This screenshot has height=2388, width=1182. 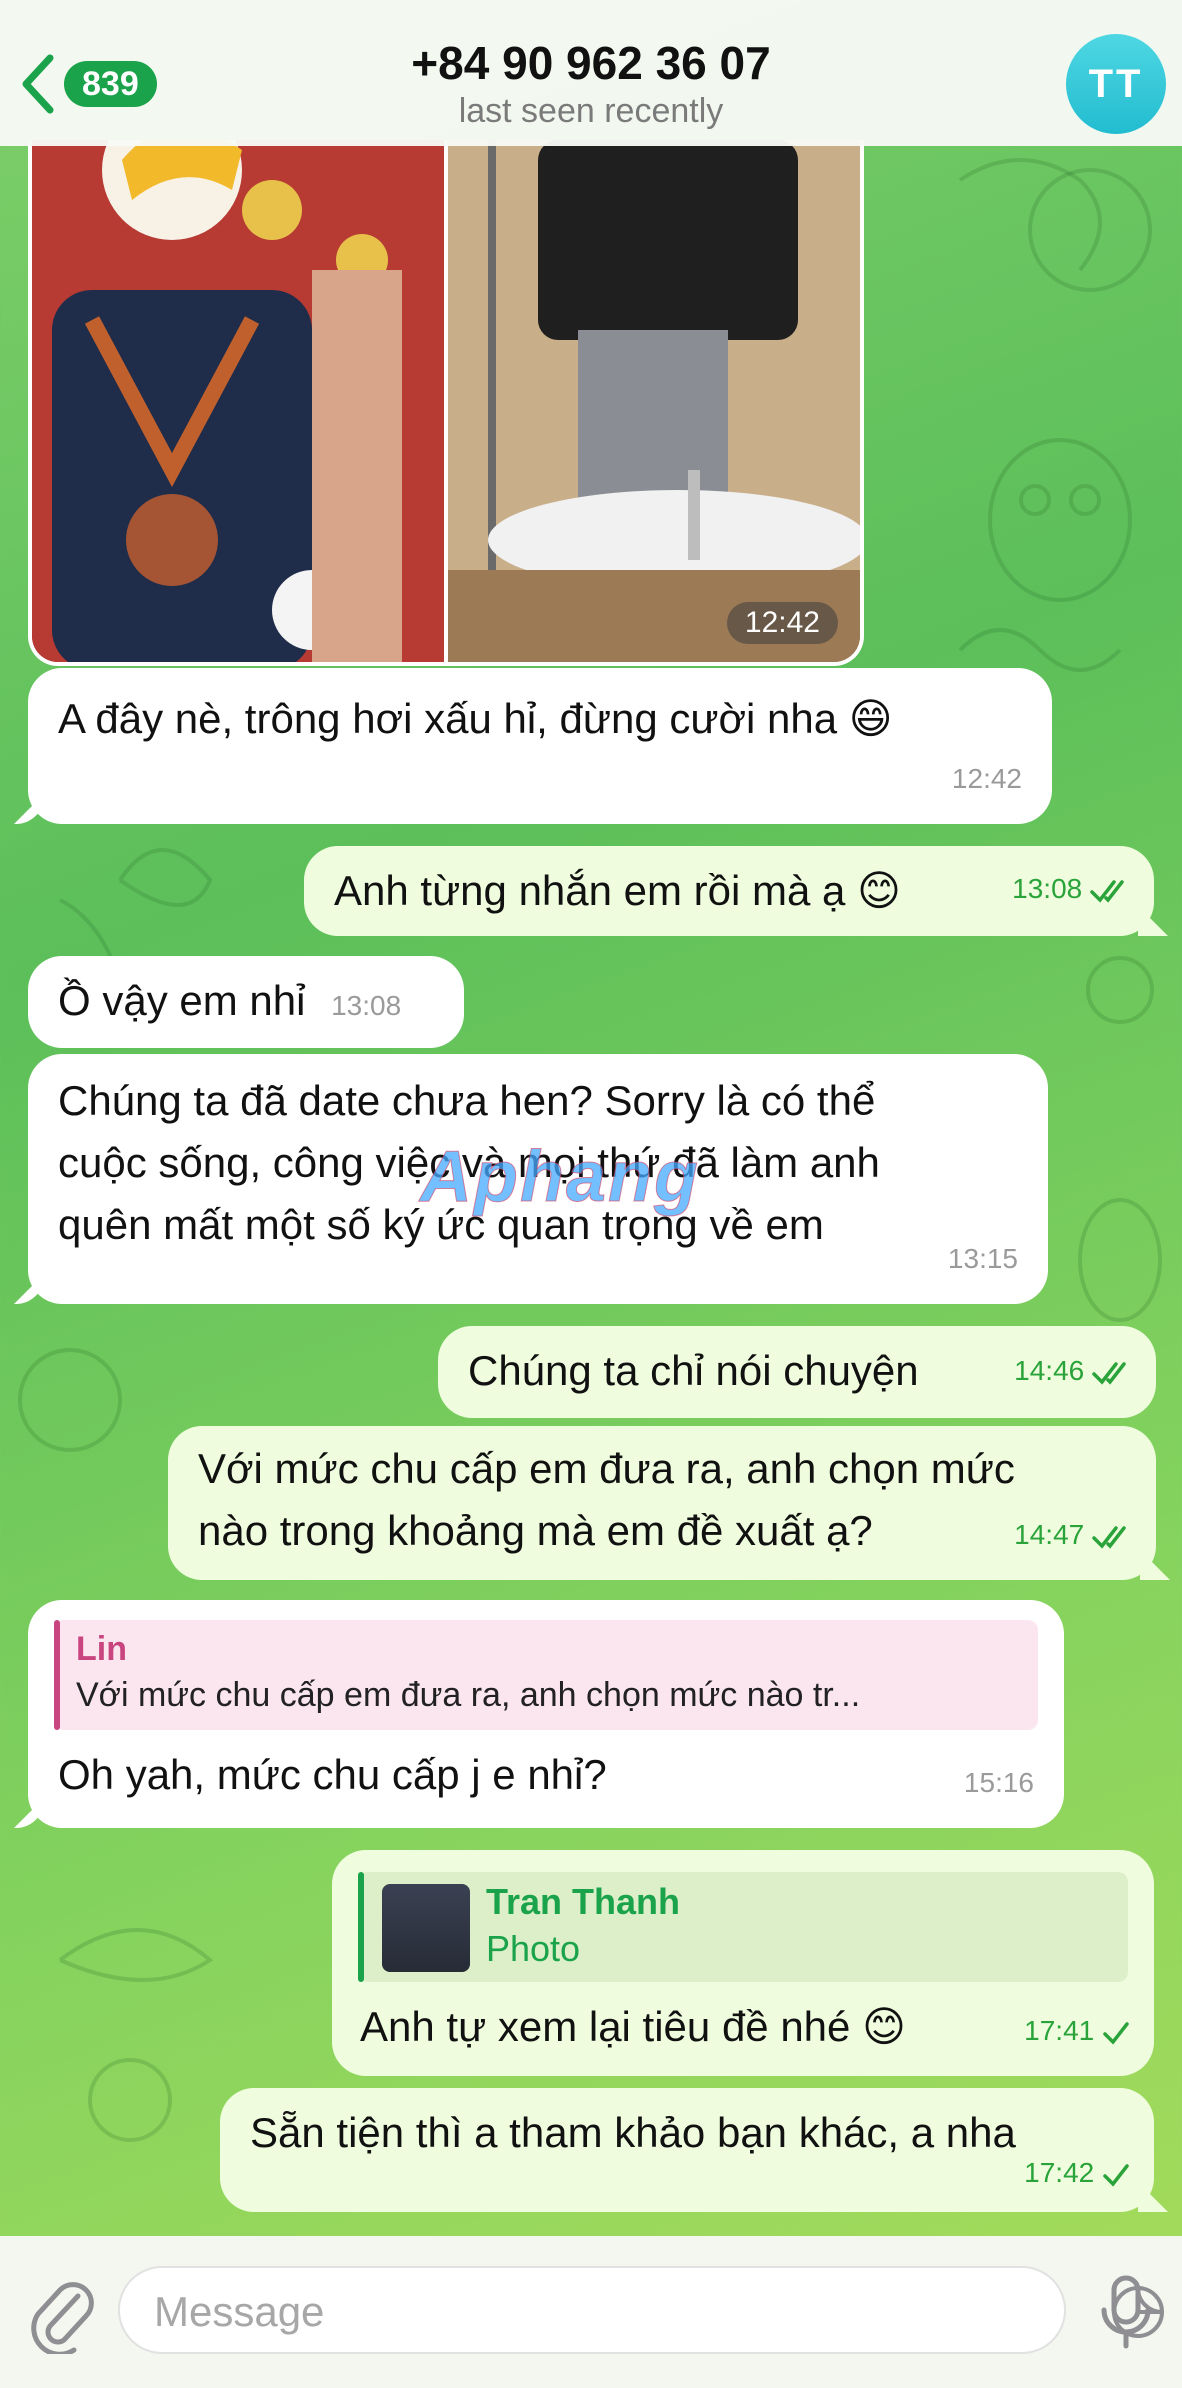 I want to click on reply-author: Tran Thanh, so click(x=583, y=1901).